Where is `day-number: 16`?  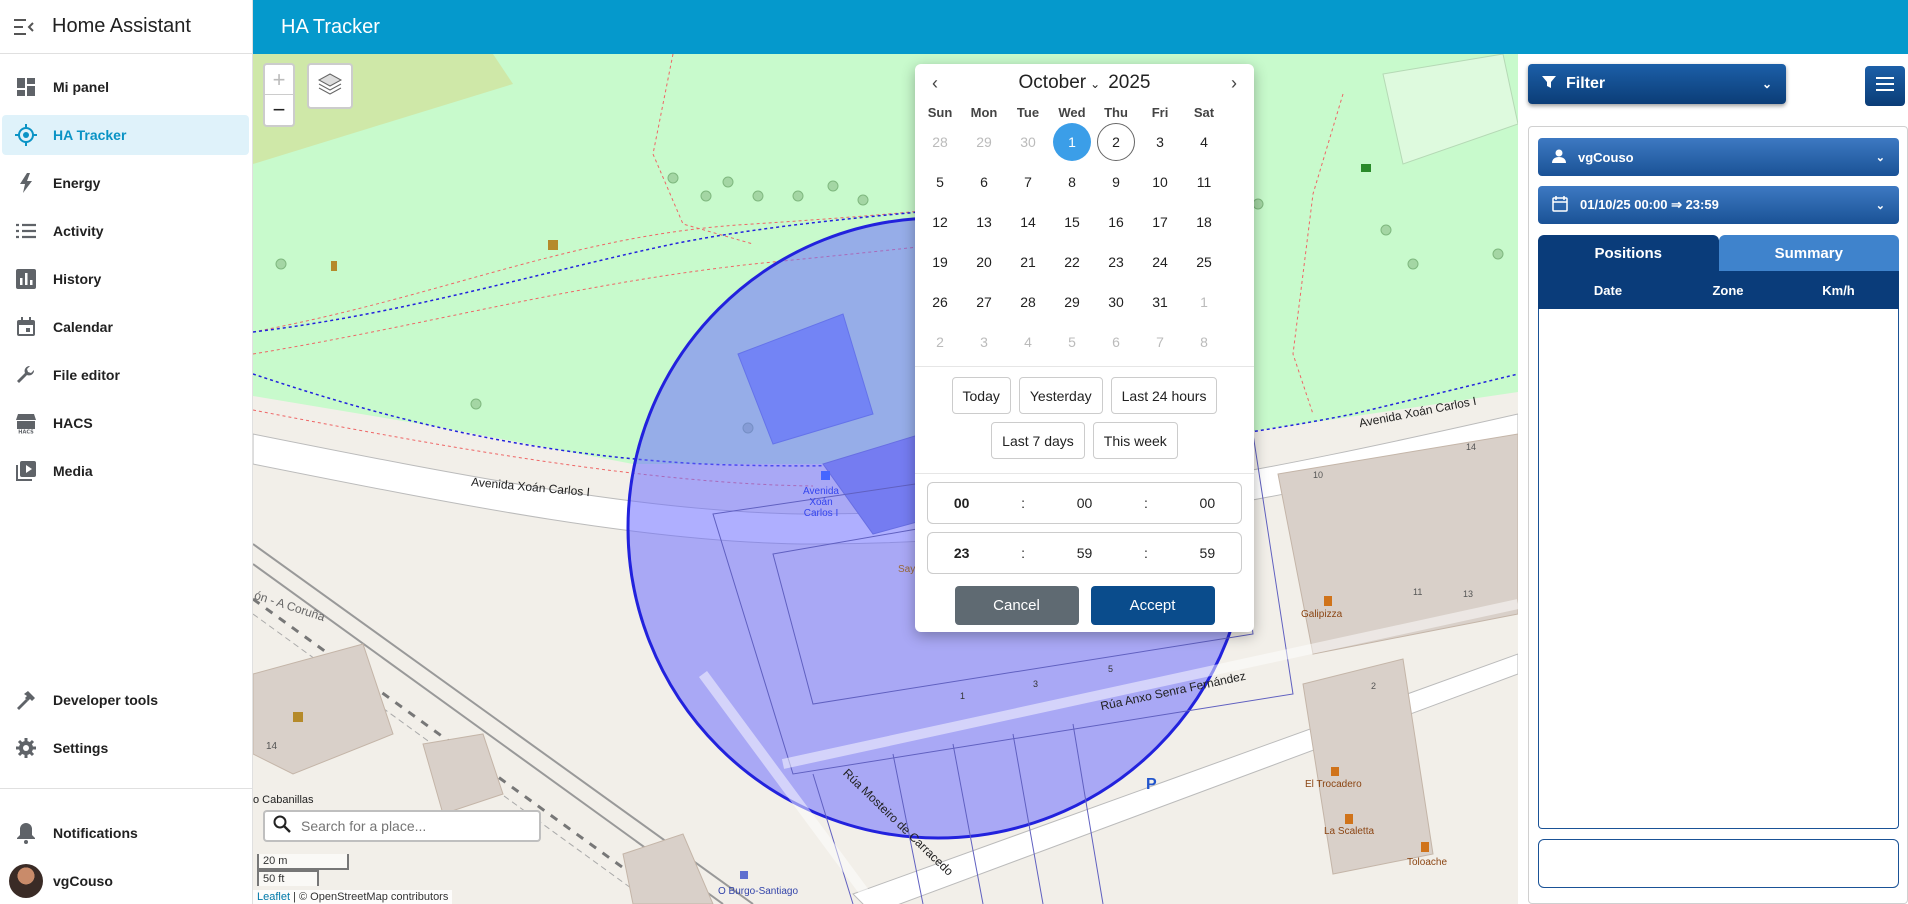 day-number: 16 is located at coordinates (1116, 222).